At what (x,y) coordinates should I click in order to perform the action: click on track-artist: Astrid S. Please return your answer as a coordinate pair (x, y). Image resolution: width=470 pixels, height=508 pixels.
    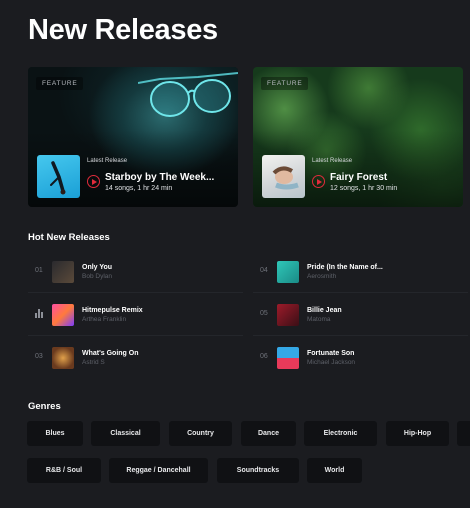
    Looking at the image, I should click on (93, 362).